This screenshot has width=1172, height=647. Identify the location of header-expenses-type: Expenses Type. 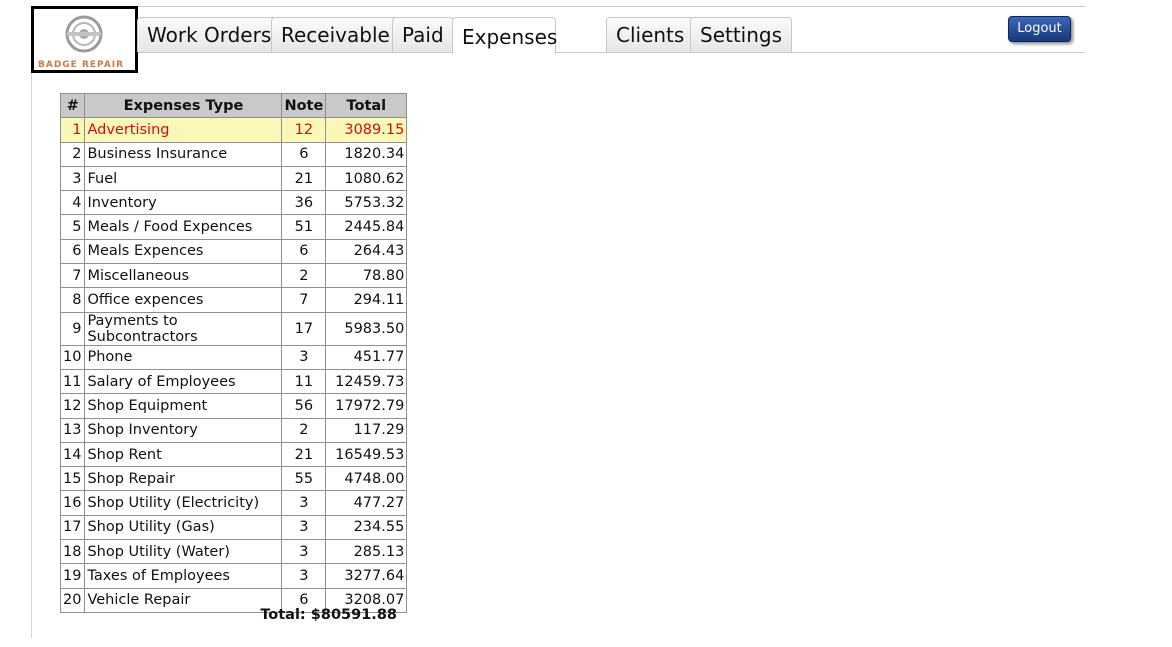
(183, 105).